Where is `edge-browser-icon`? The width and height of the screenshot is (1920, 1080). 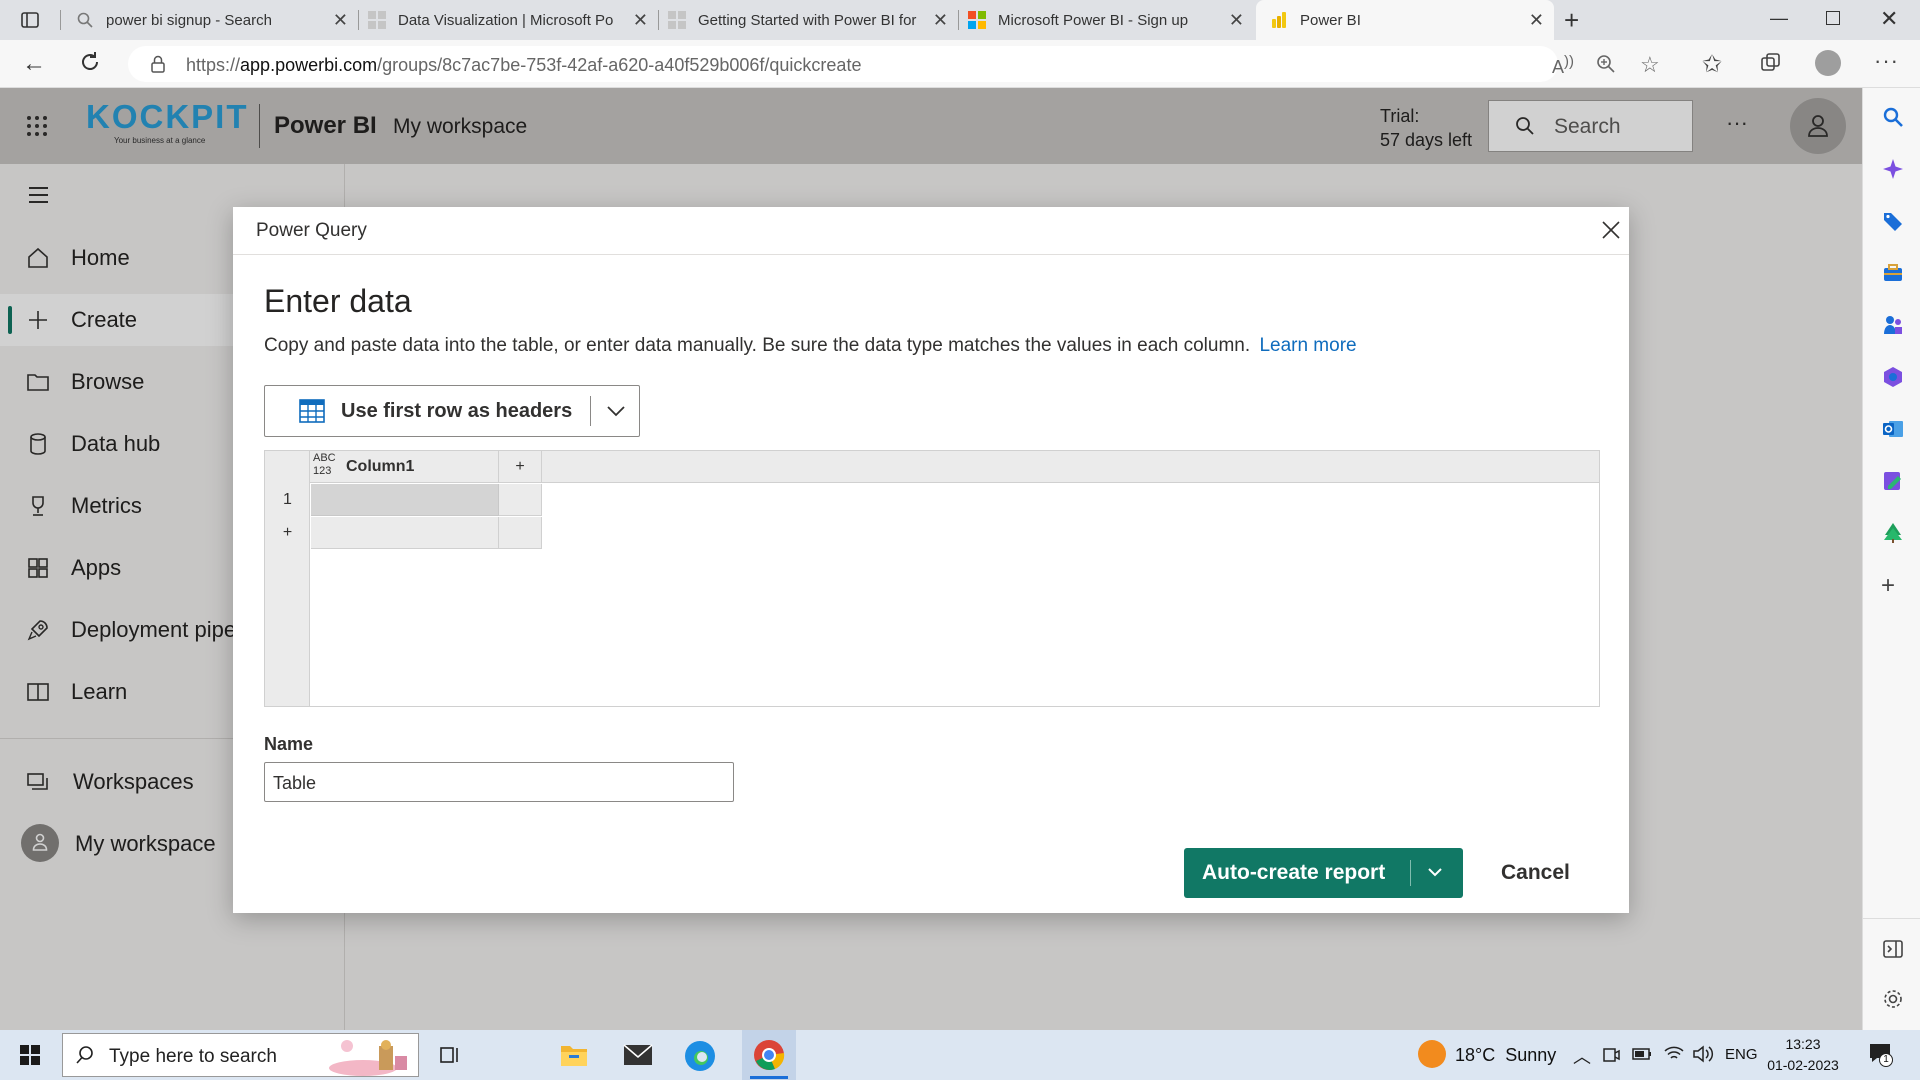
edge-browser-icon is located at coordinates (700, 1056).